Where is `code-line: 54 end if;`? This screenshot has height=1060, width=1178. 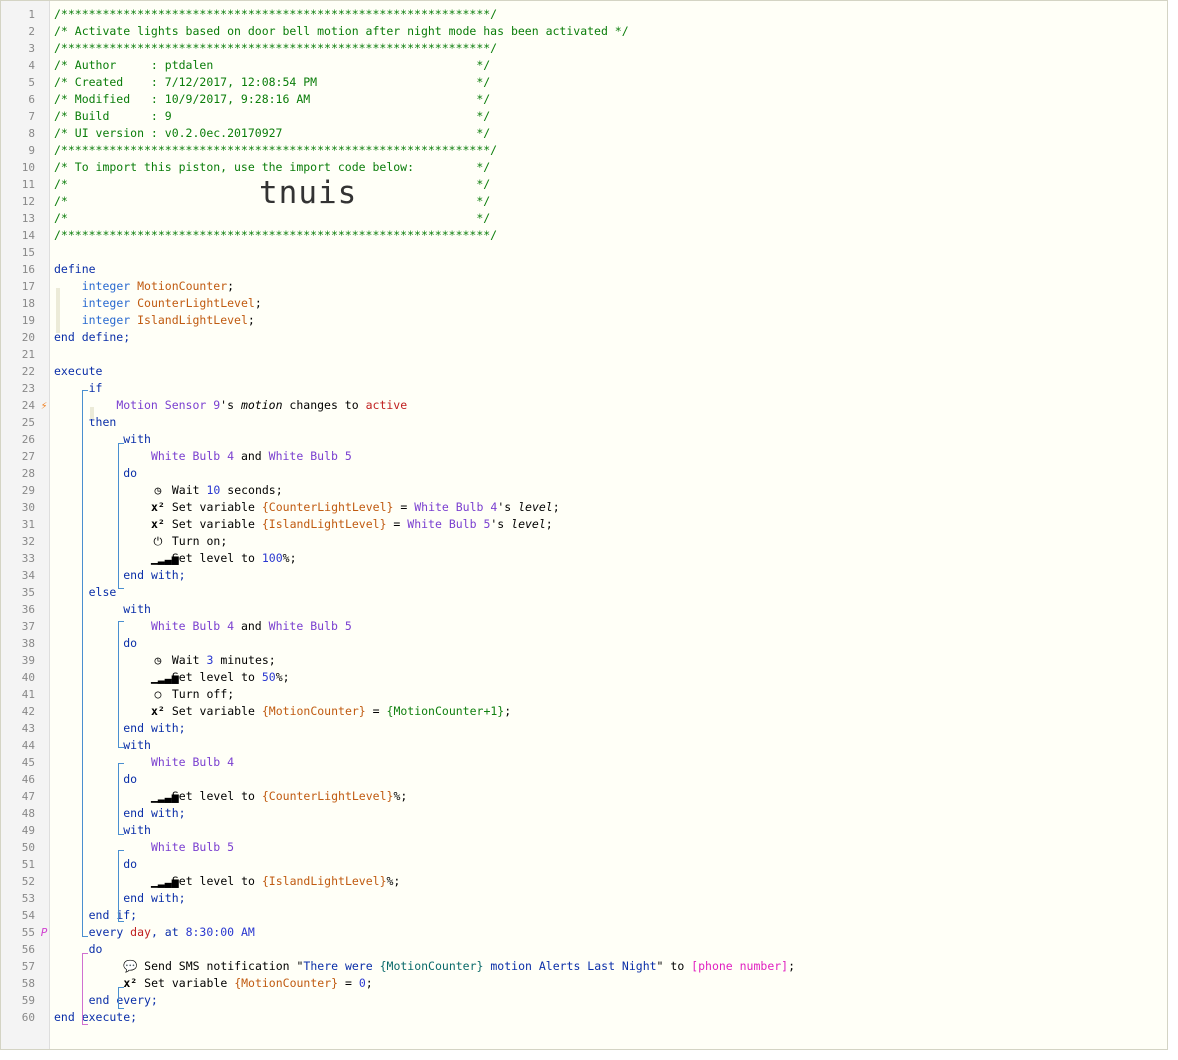 code-line: 54 end if; is located at coordinates (584, 915).